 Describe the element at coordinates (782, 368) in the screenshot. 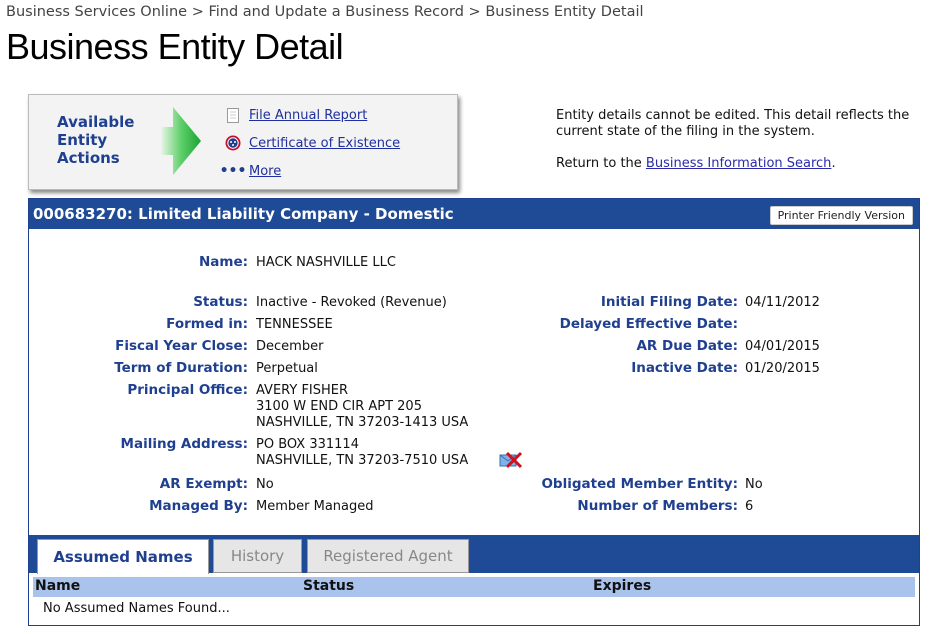

I see `inactive-date-value: 01/20/2015` at that location.